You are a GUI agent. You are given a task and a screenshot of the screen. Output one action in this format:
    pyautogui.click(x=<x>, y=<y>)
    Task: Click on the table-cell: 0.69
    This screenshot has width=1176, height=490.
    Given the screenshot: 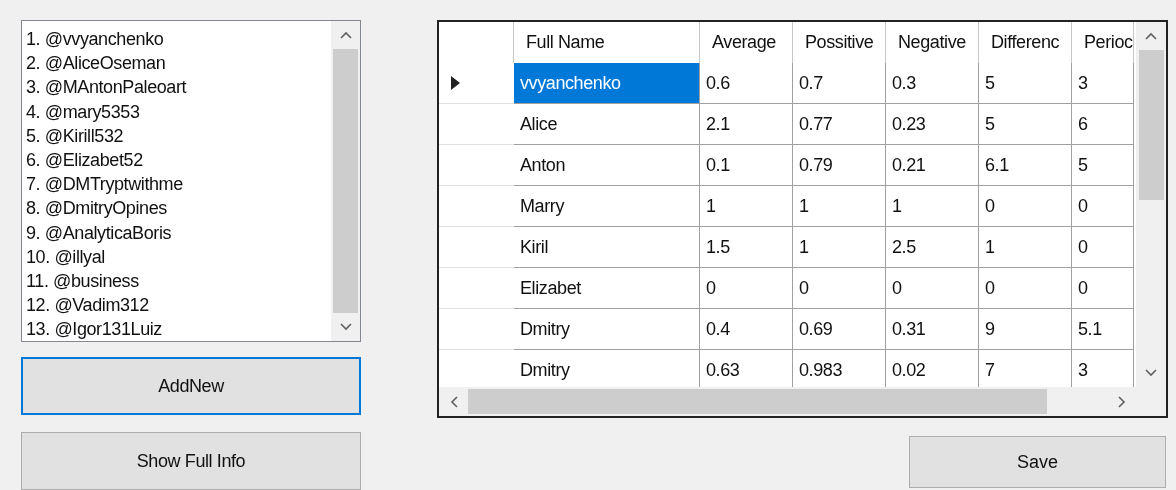 What is the action you would take?
    pyautogui.click(x=839, y=329)
    